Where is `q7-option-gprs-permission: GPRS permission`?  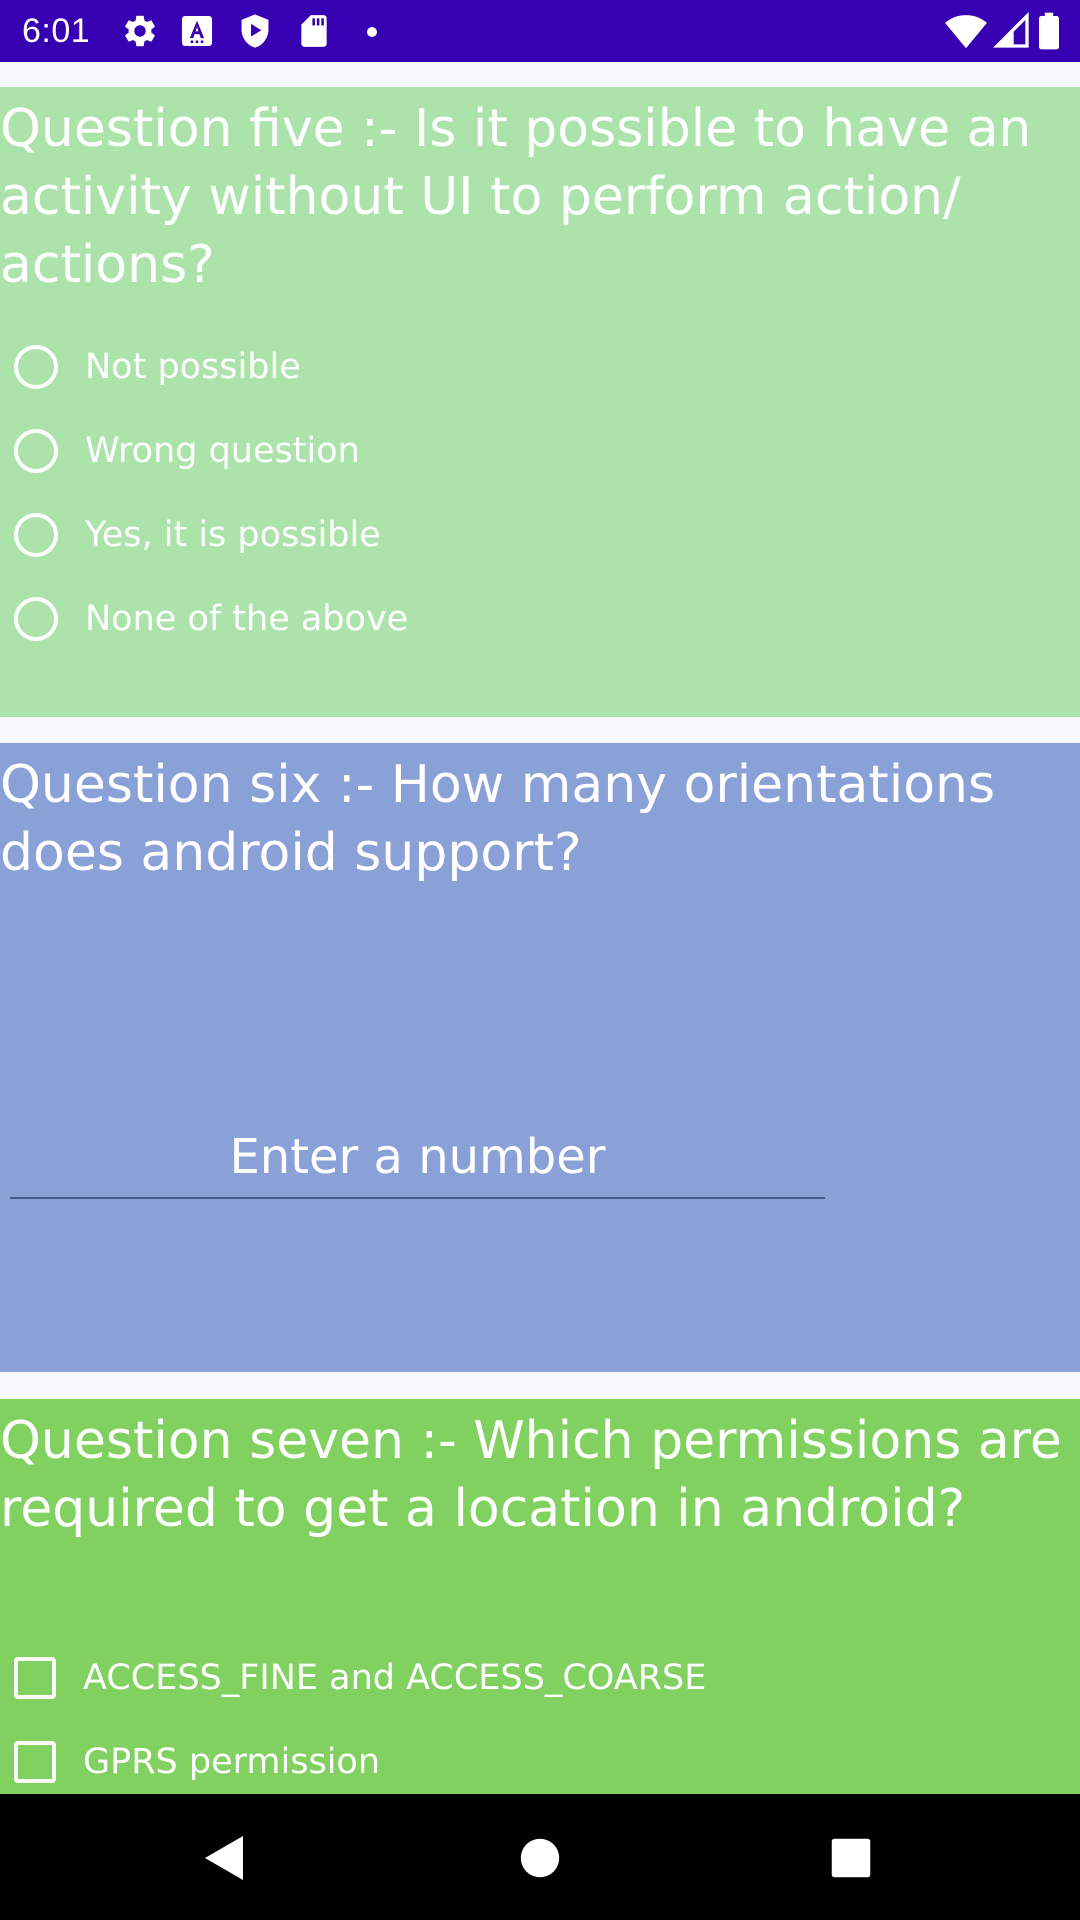
q7-option-gprs-permission: GPRS permission is located at coordinates (197, 1762).